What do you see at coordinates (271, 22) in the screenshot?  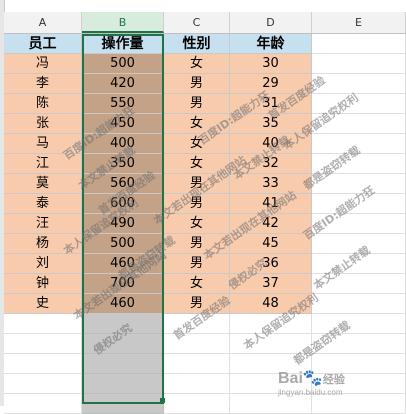 I see `column-header-d: D` at bounding box center [271, 22].